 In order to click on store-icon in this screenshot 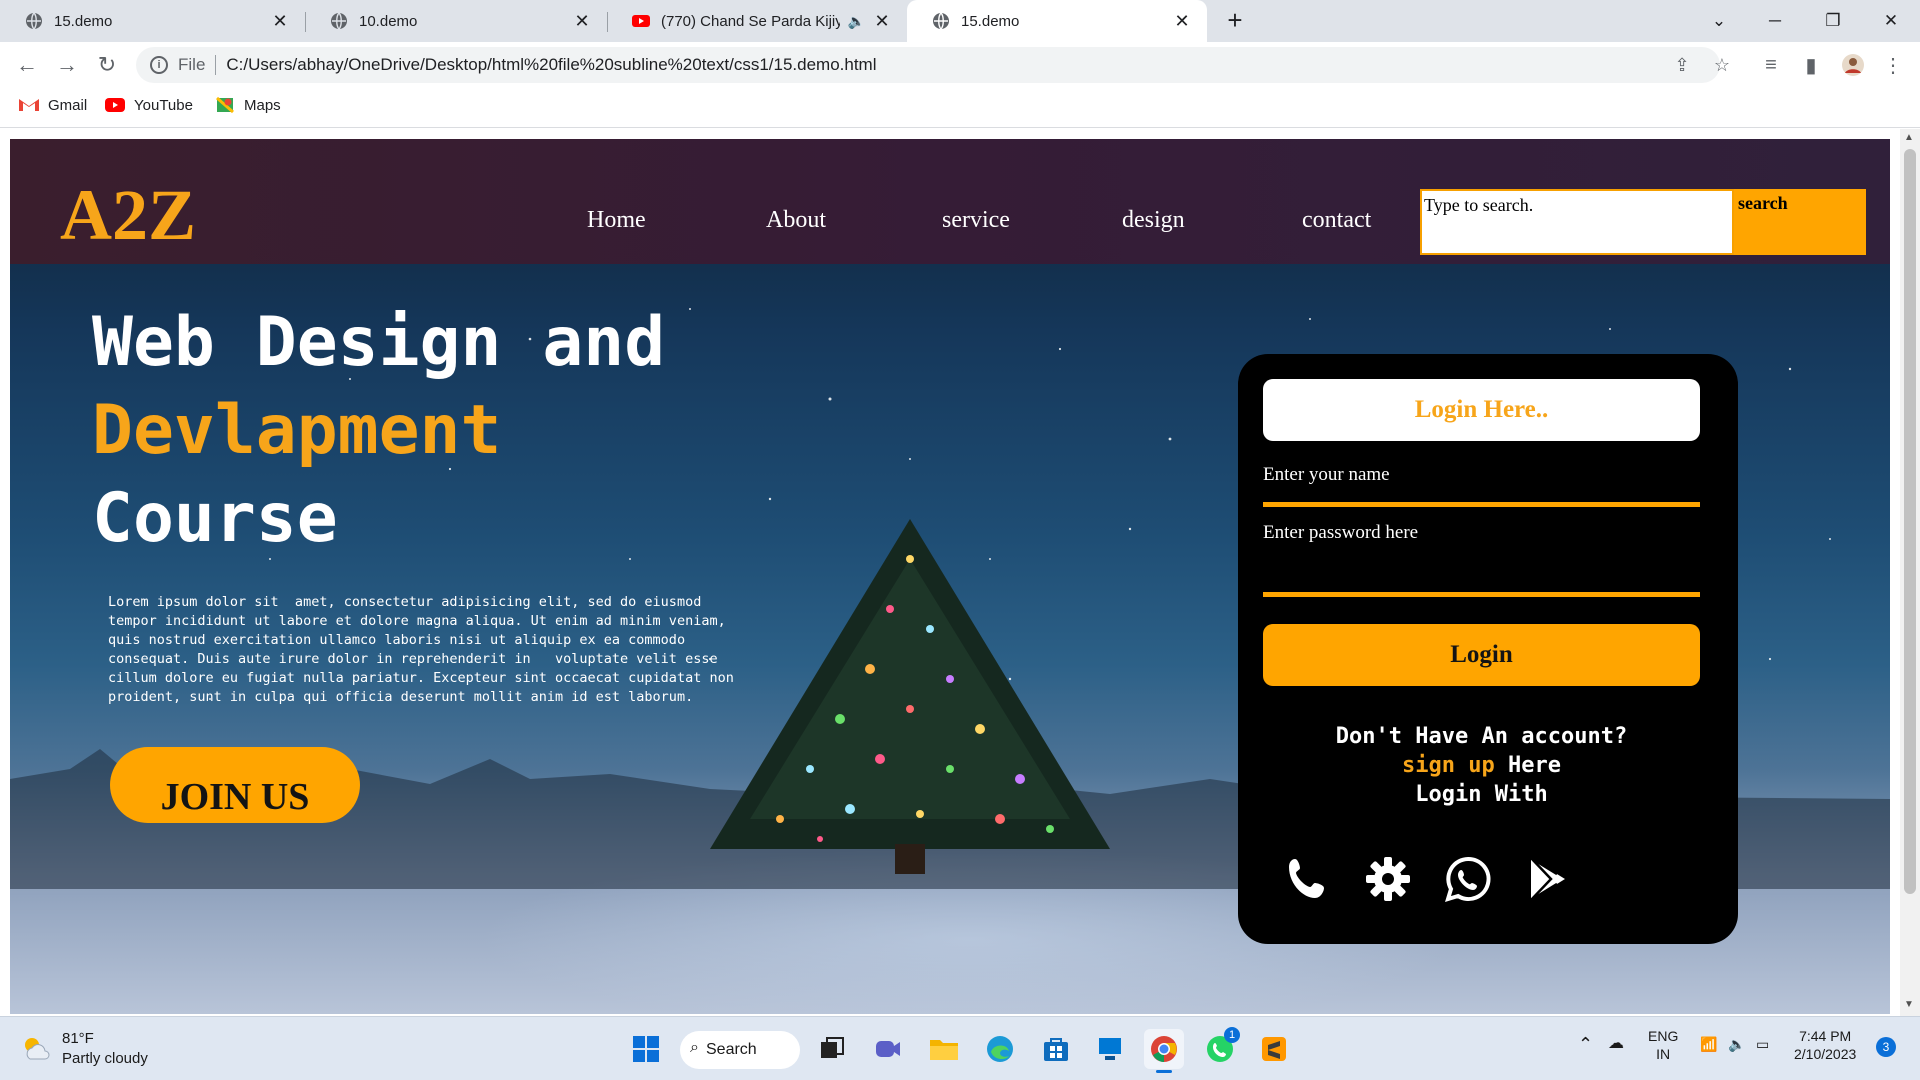, I will do `click(1056, 1049)`.